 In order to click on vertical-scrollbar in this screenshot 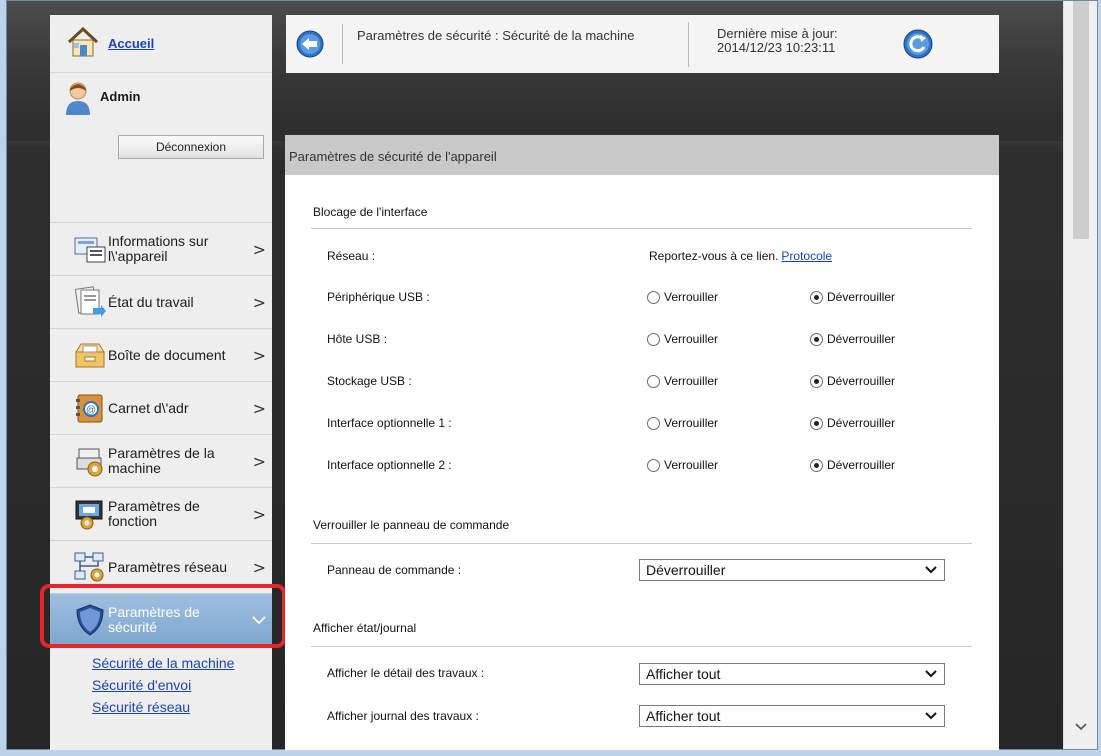, I will do `click(1080, 375)`.